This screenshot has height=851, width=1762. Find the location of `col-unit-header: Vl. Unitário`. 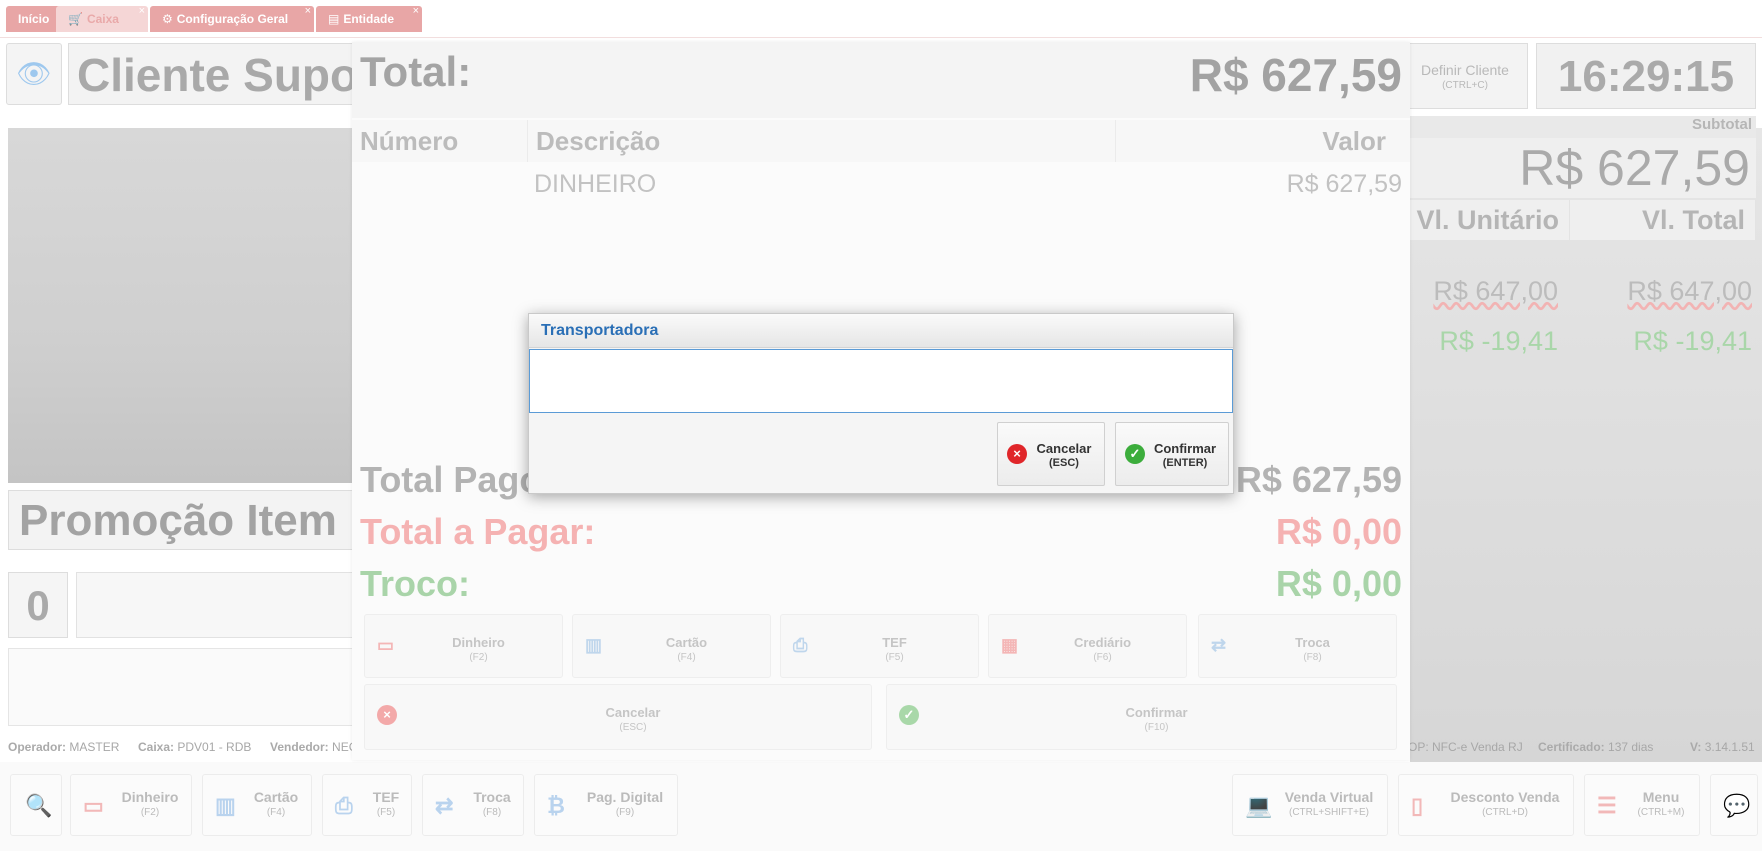

col-unit-header: Vl. Unitário is located at coordinates (1490, 220).